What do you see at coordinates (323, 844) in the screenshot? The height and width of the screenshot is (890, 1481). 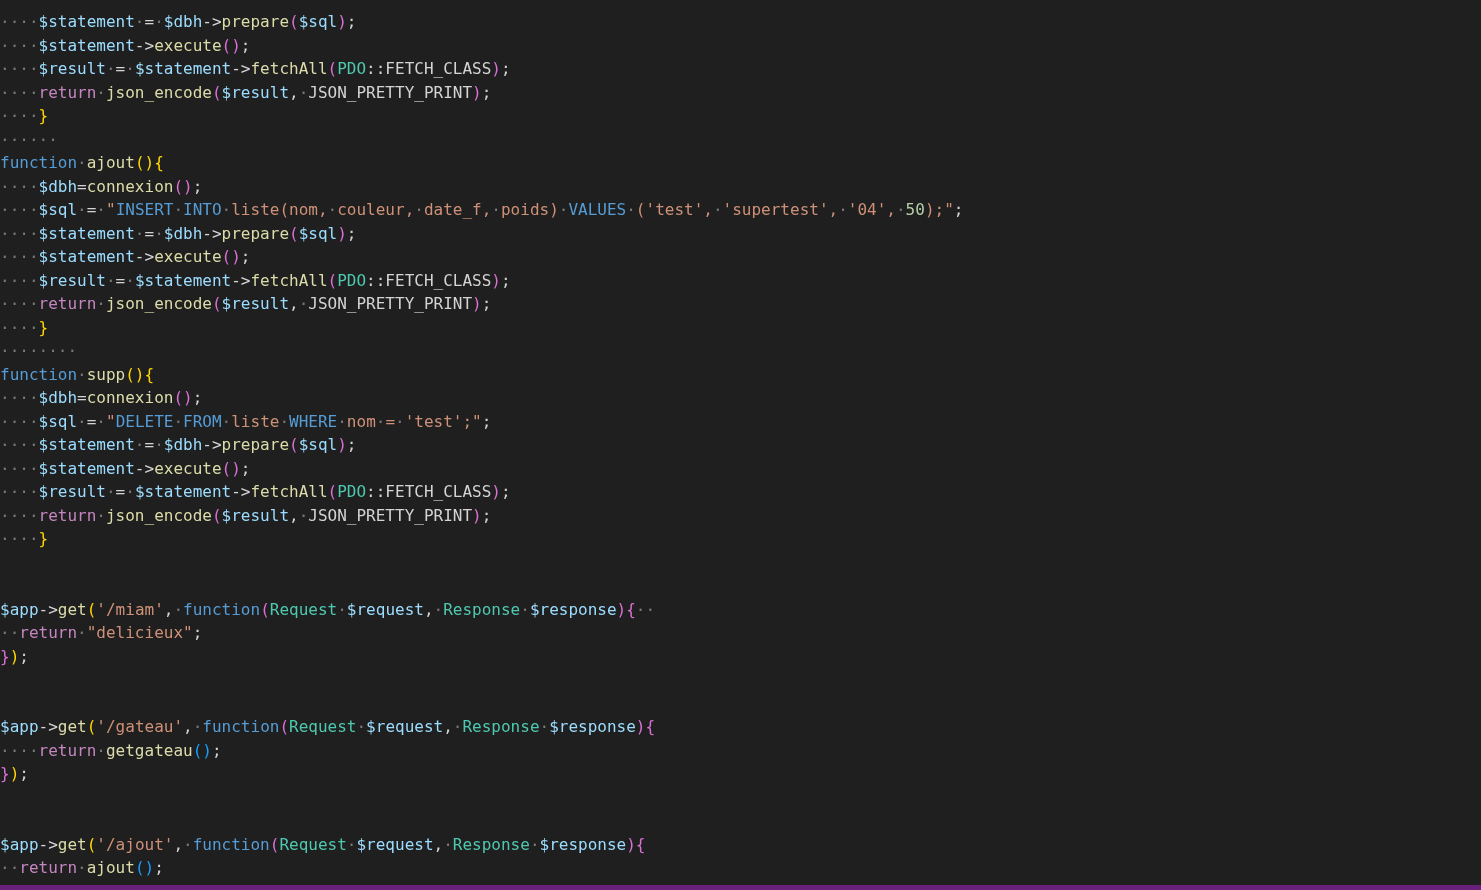 I see `code-line: $app->get('/ajout',·function(Request·$request,·Response·$response){` at bounding box center [323, 844].